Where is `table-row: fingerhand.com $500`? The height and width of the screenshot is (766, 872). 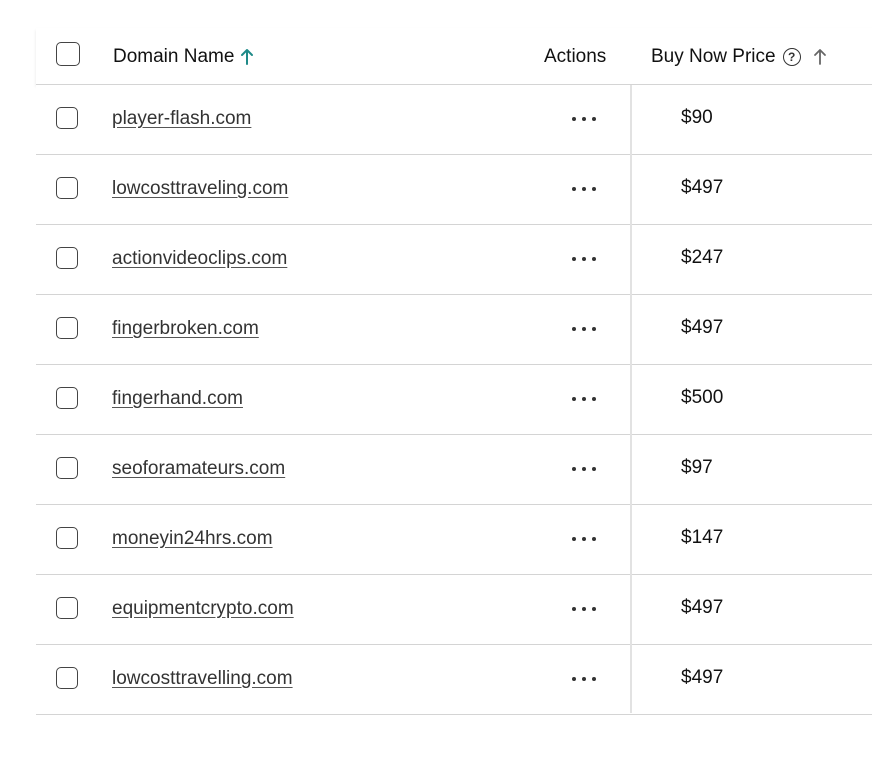 table-row: fingerhand.com $500 is located at coordinates (454, 400).